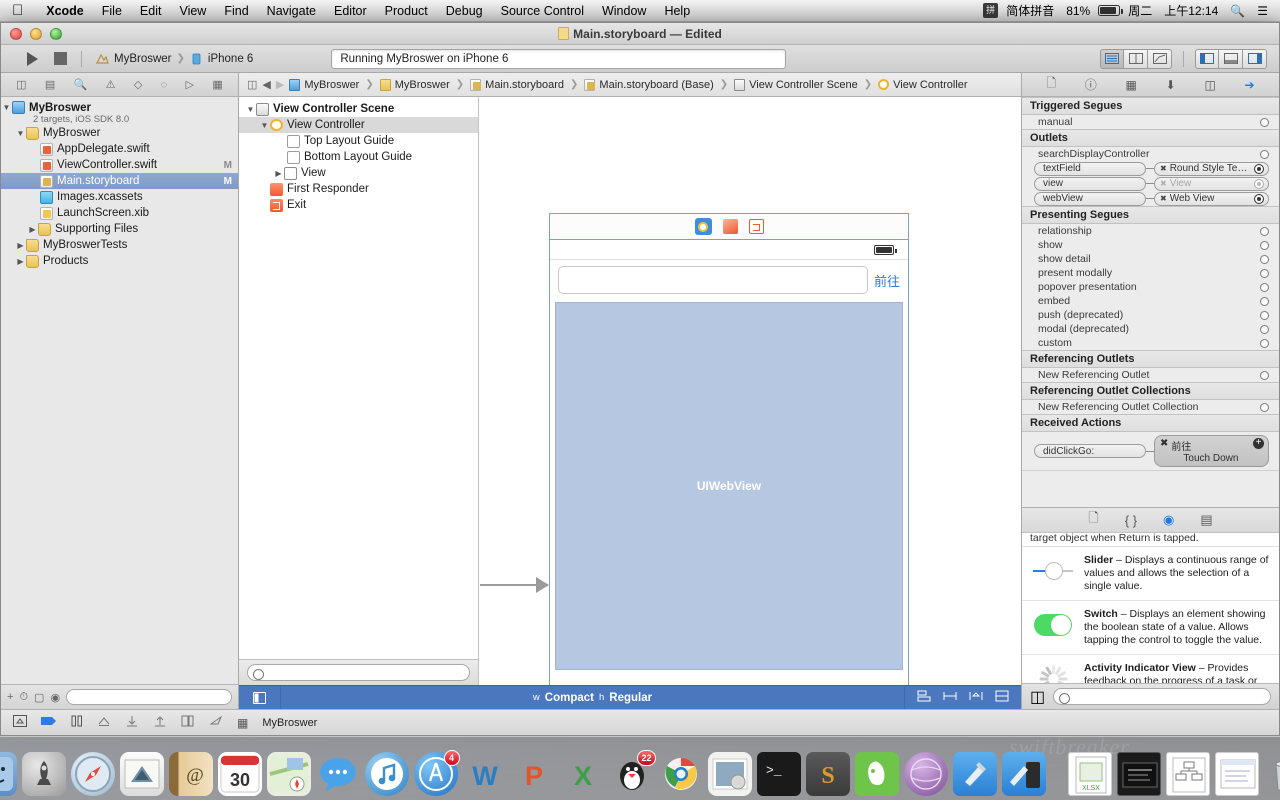 This screenshot has width=1280, height=800. I want to click on outlet-target: ✖ Web View, so click(1211, 198).